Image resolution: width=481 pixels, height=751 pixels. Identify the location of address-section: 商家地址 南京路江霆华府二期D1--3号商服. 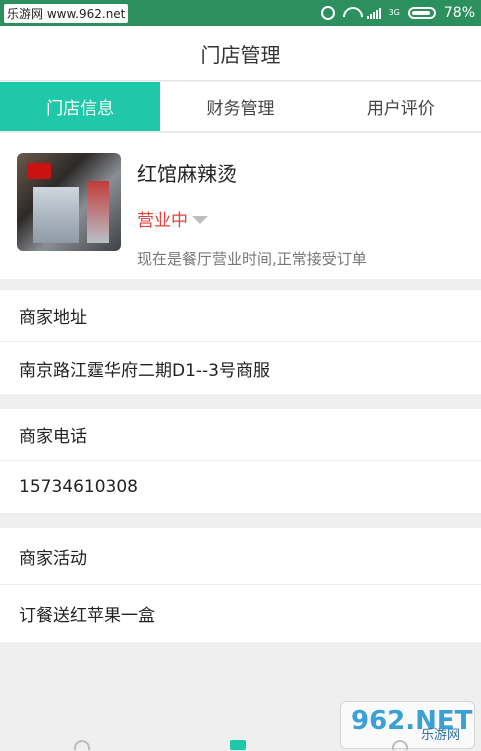
(240, 342).